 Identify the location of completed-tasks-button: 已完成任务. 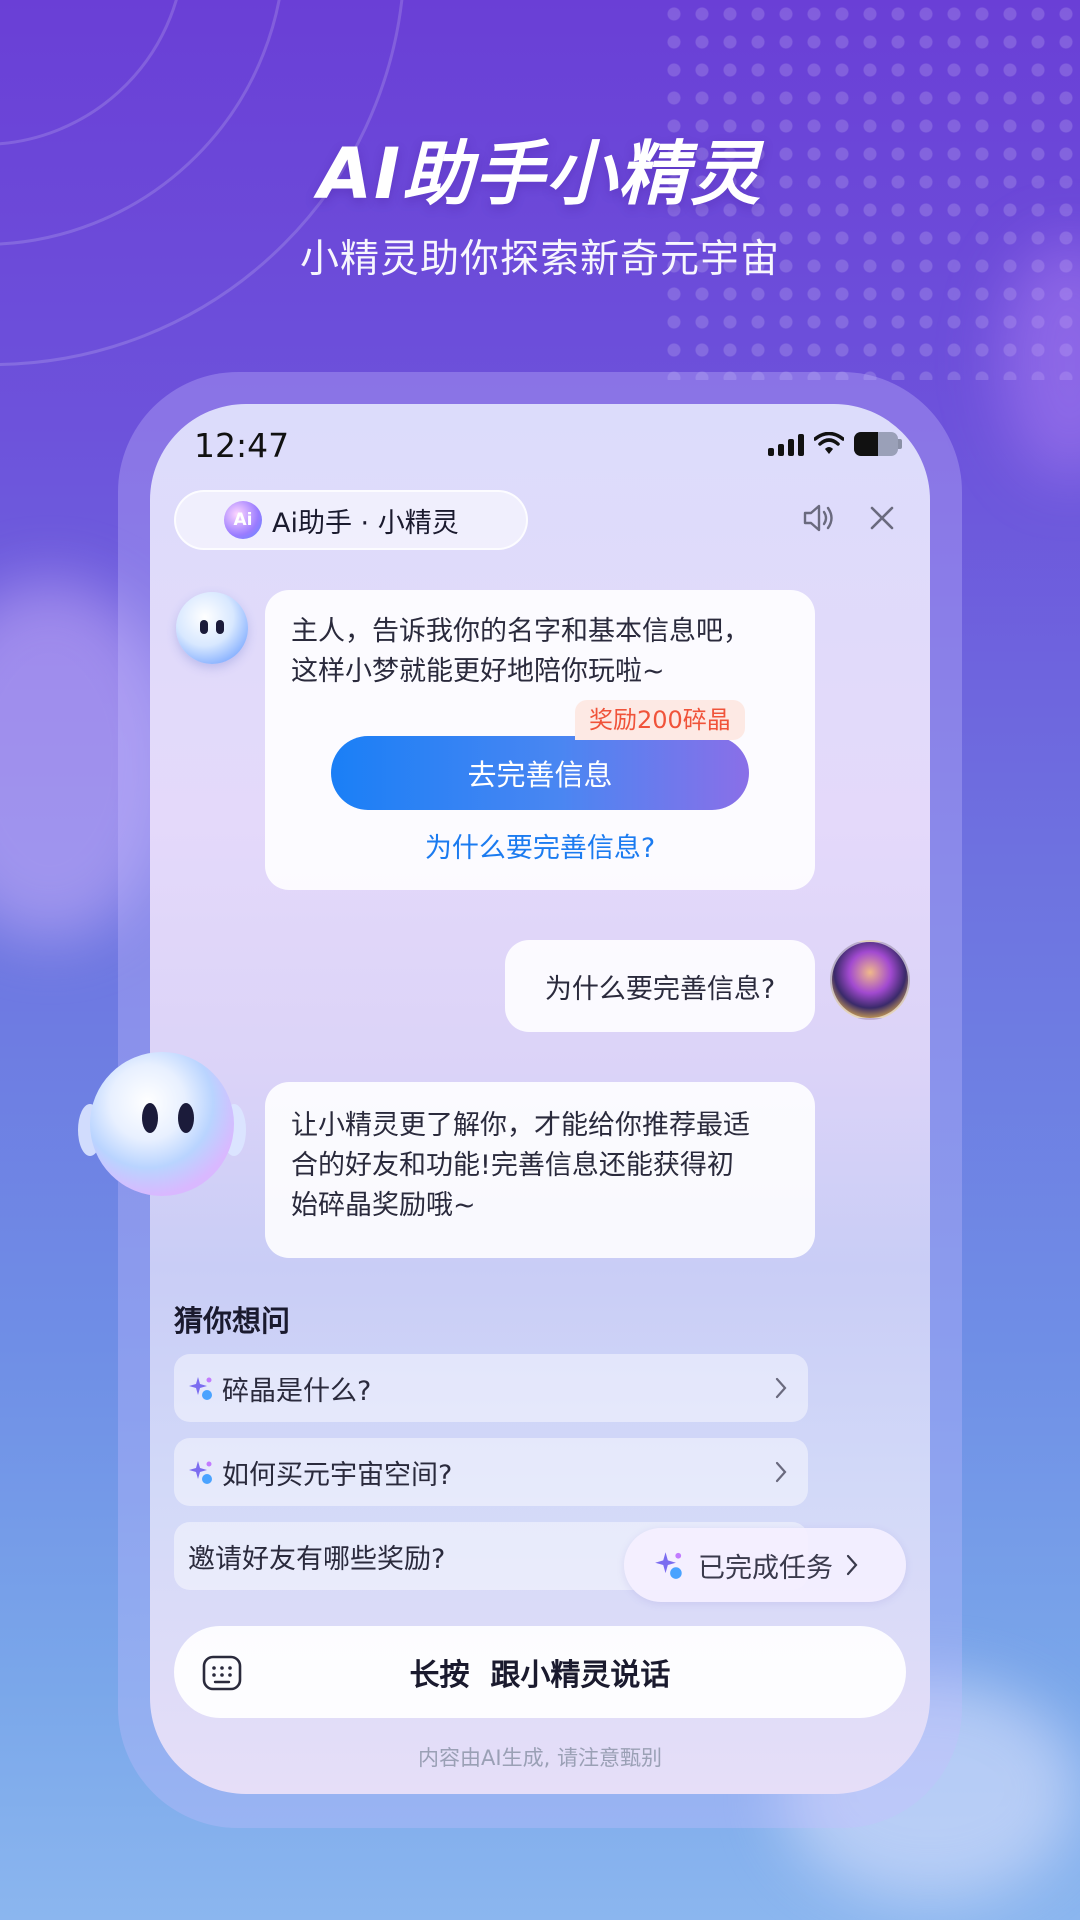
(765, 1565).